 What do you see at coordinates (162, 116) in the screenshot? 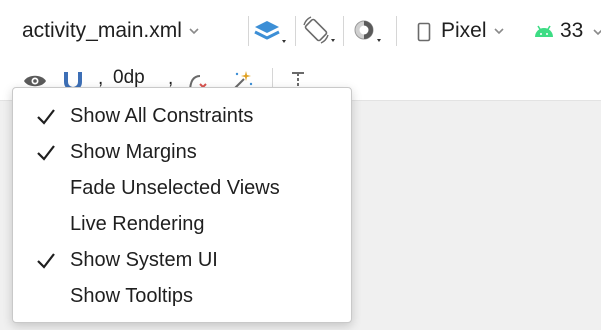
I see `menu-item-label: Show All Constraints` at bounding box center [162, 116].